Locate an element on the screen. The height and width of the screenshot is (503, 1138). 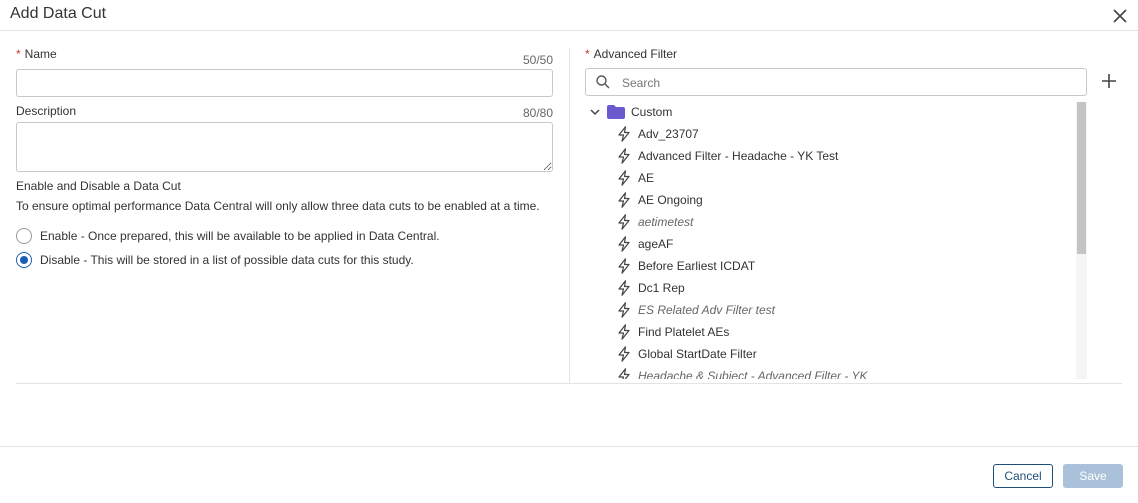
name-label-text: Name is located at coordinates (40, 54).